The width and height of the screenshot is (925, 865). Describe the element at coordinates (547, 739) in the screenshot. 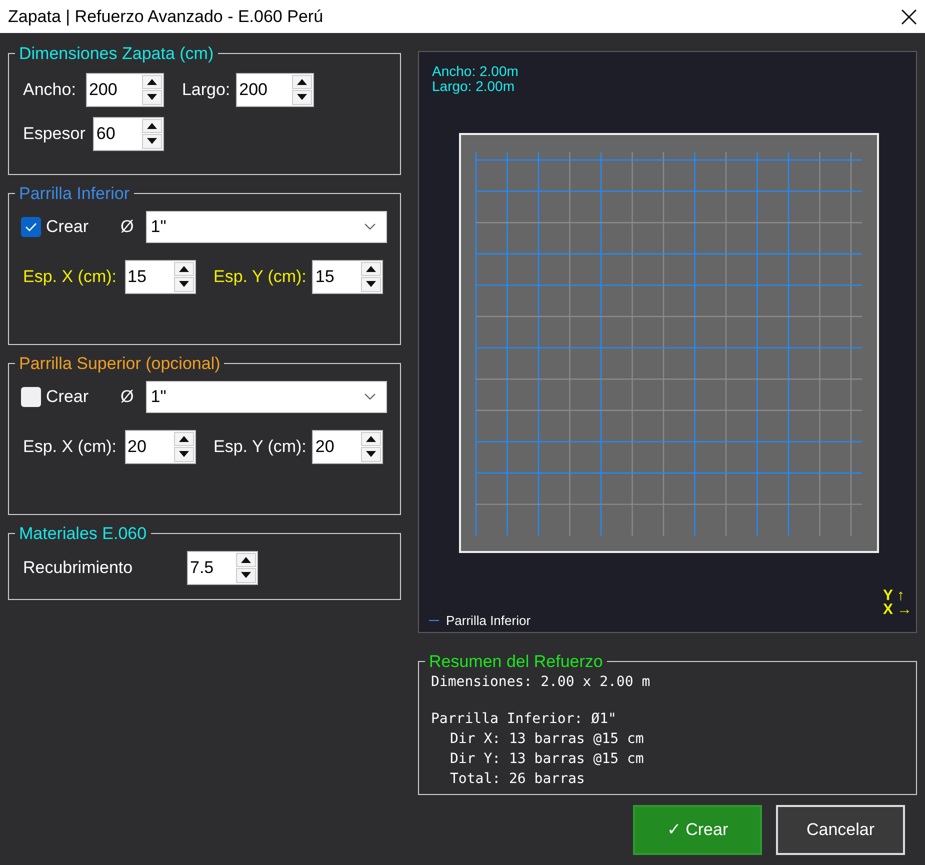

I see `summary-line: Dir X: 13 barras @15 cm` at that location.